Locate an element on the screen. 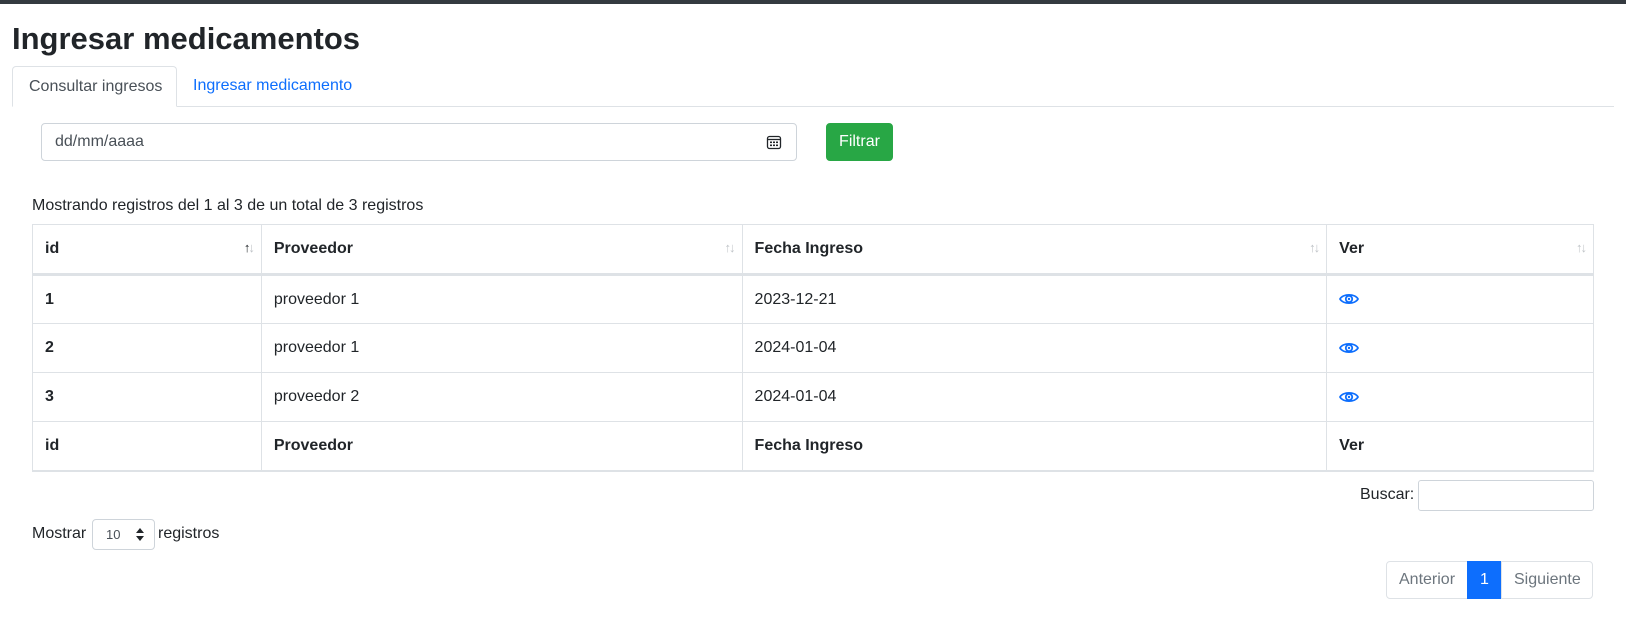  search-input is located at coordinates (1506, 495).